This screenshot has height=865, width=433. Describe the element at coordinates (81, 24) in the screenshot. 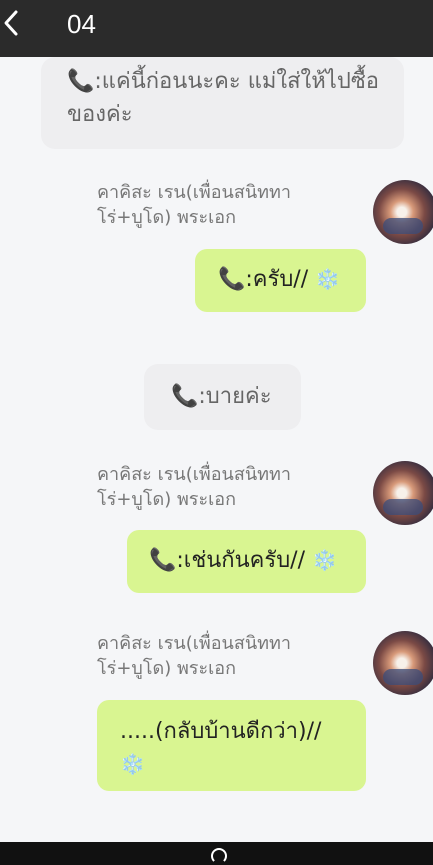

I see `page-title: 04` at that location.